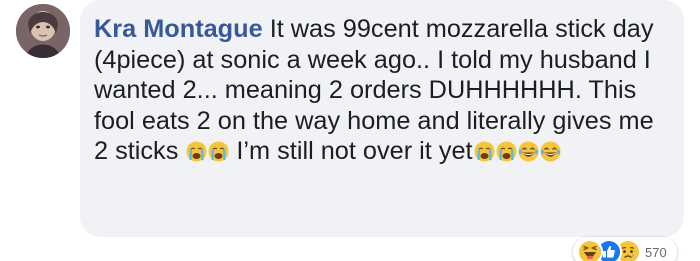 This screenshot has width=700, height=261. What do you see at coordinates (656, 252) in the screenshot?
I see `reaction-count: 570` at bounding box center [656, 252].